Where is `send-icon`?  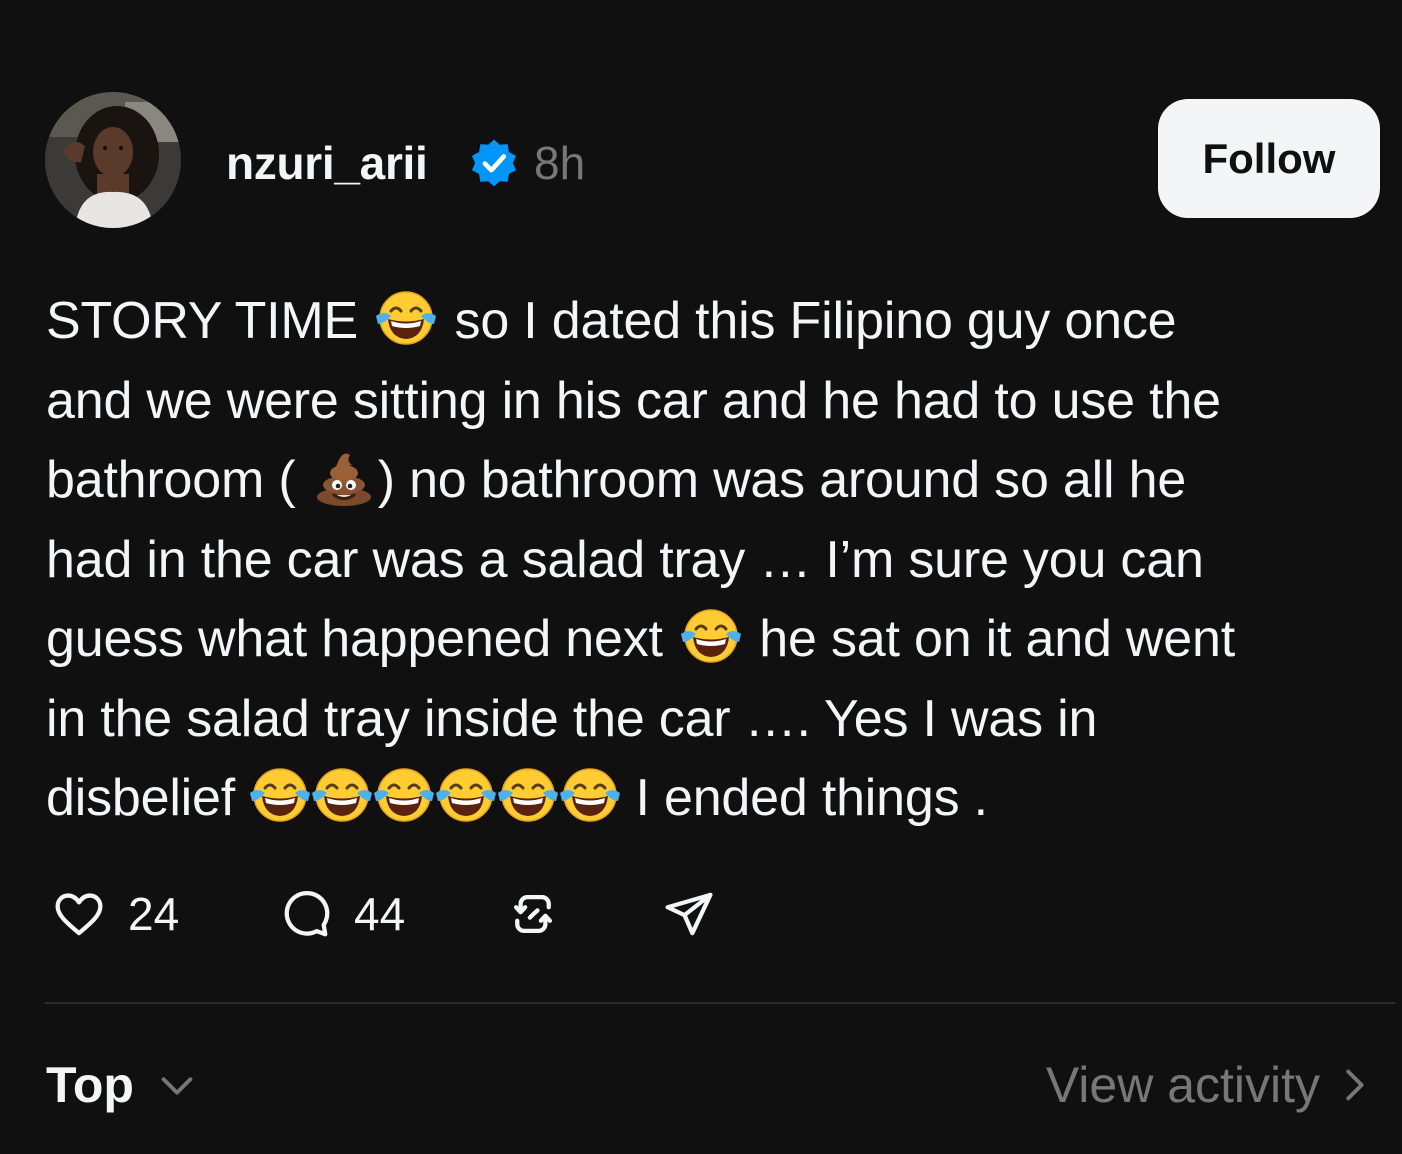
send-icon is located at coordinates (689, 914).